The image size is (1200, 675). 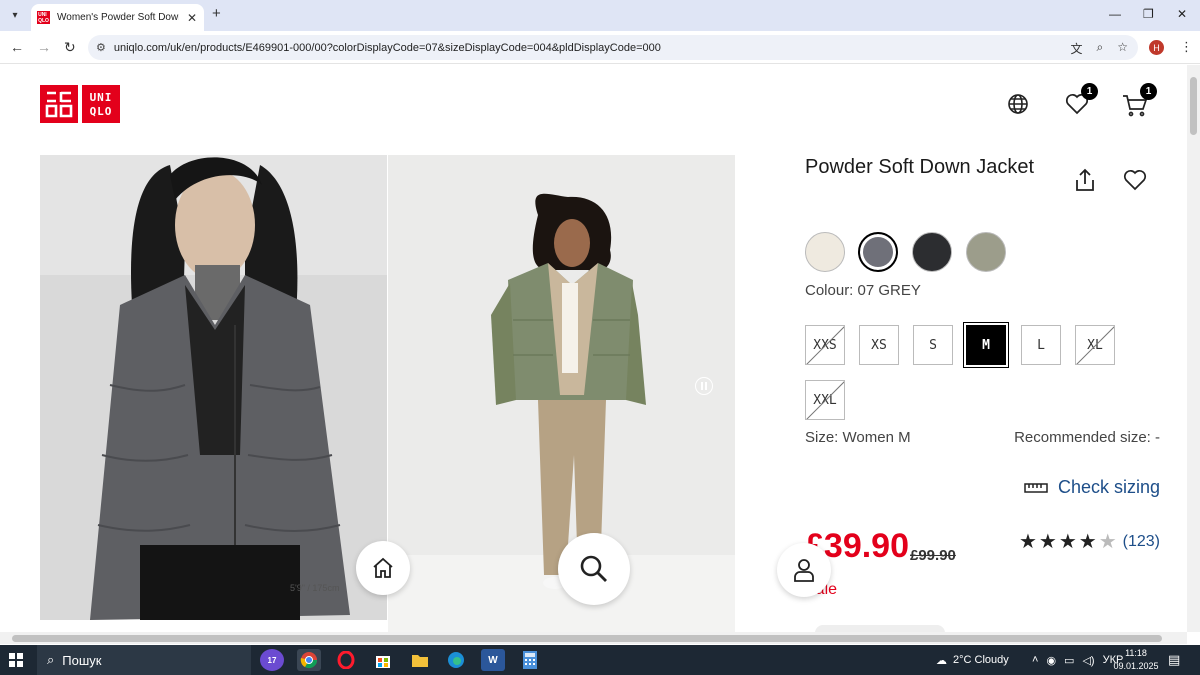 I want to click on size-option-l: L, so click(x=1041, y=345).